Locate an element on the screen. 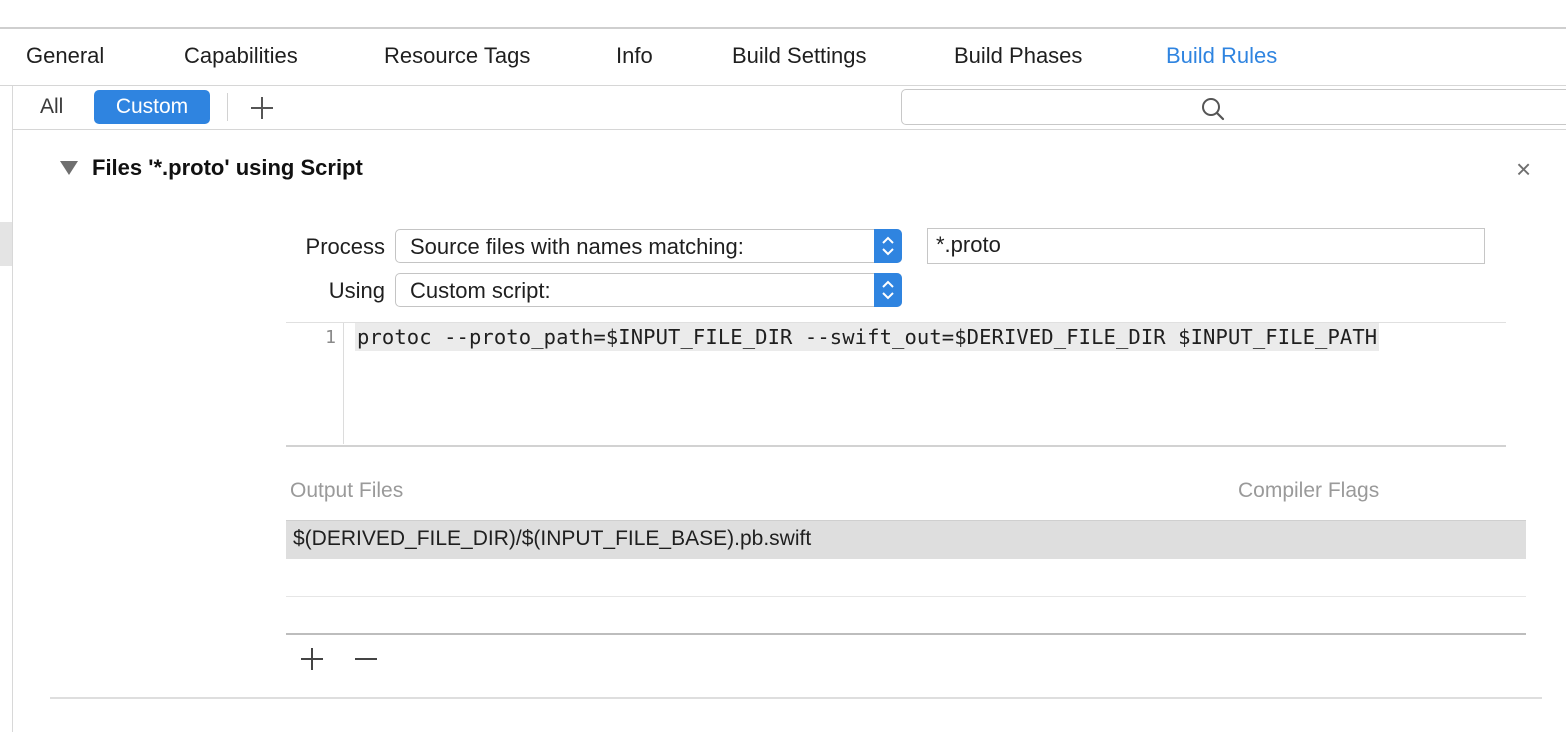 The width and height of the screenshot is (1566, 732). tab-build-phases: Build Phases is located at coordinates (1018, 56).